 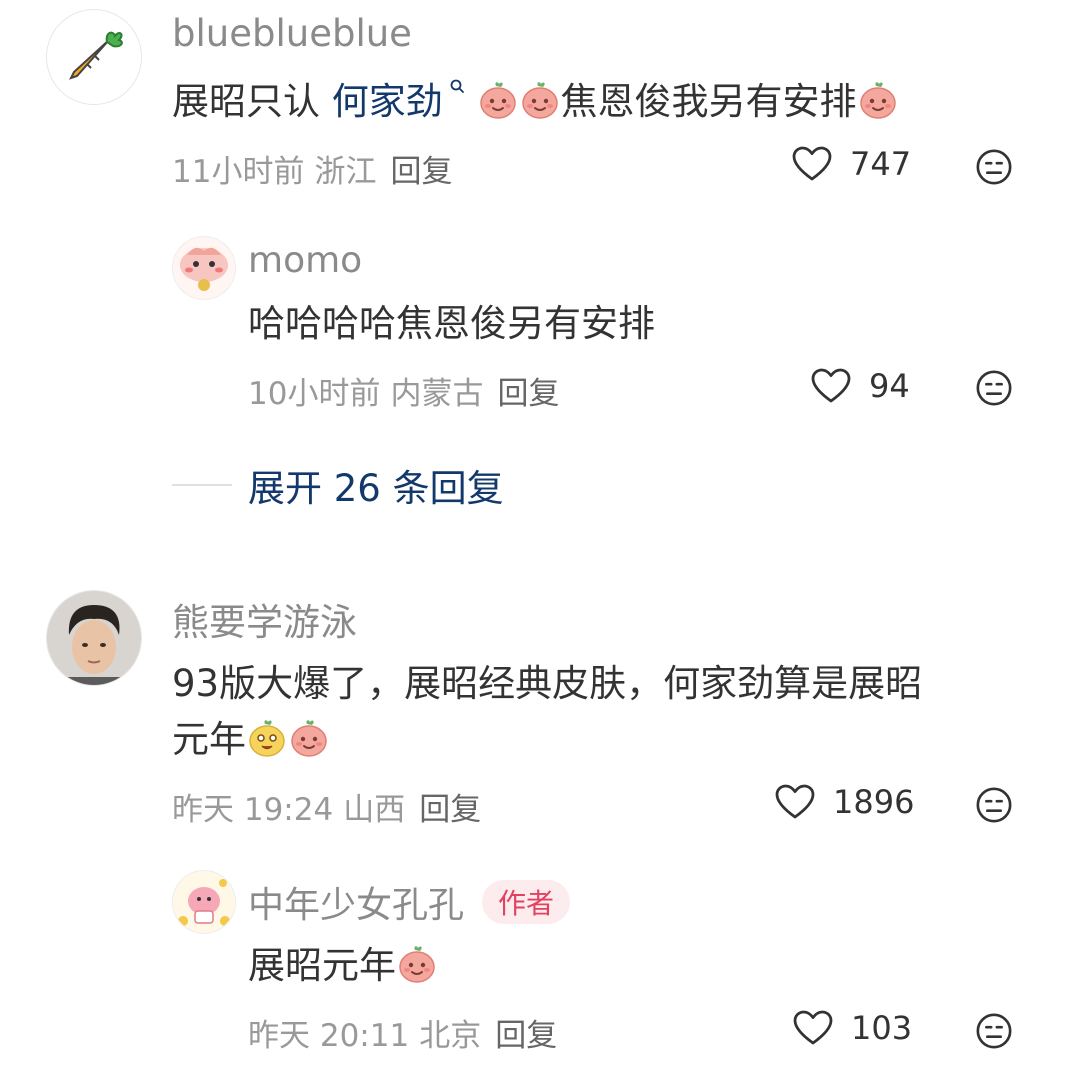 What do you see at coordinates (314, 394) in the screenshot?
I see `timestamp: 10小时前` at bounding box center [314, 394].